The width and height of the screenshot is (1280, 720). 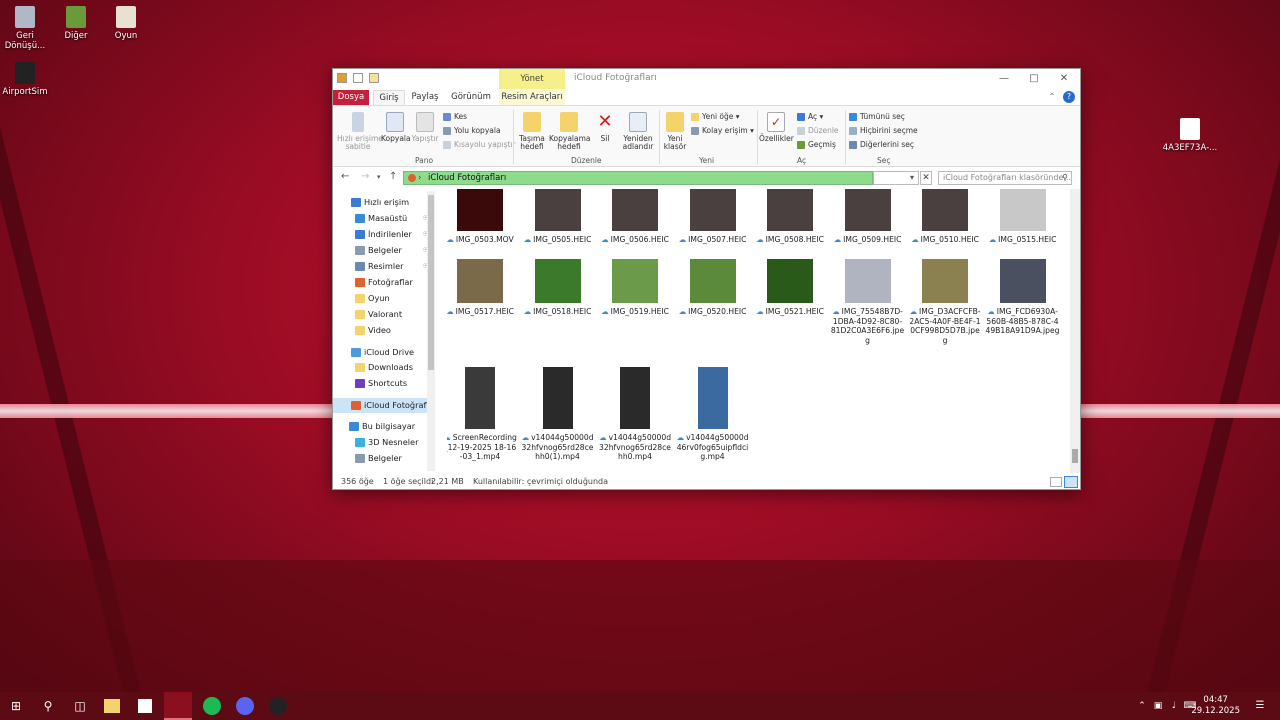 What do you see at coordinates (425, 97) in the screenshot?
I see `tab-share: Paylaş` at bounding box center [425, 97].